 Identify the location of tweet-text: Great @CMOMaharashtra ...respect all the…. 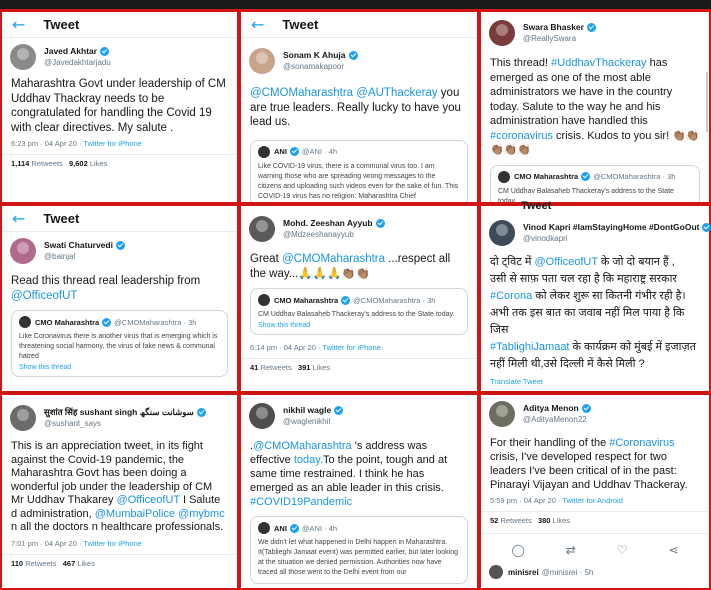
(350, 266).